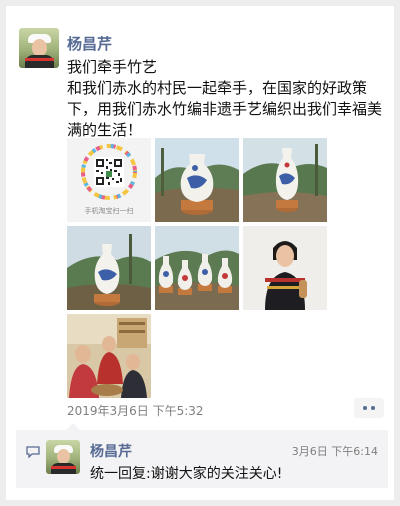  I want to click on post-timestamp: 2019年3月6日 下午5:32, so click(135, 411).